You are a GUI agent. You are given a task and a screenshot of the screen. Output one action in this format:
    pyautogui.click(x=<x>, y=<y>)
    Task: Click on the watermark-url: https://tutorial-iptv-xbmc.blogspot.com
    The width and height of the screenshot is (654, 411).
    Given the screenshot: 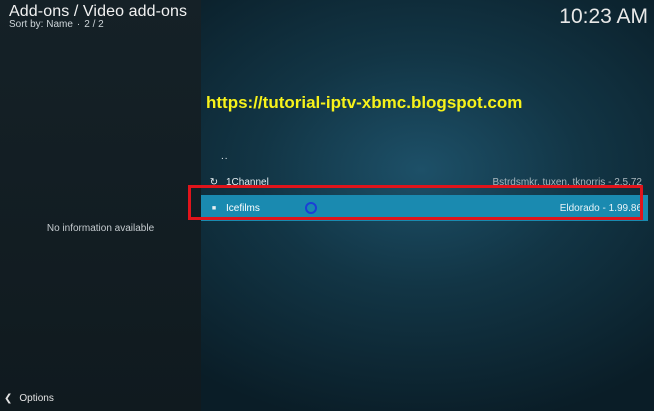 What is the action you would take?
    pyautogui.click(x=364, y=102)
    